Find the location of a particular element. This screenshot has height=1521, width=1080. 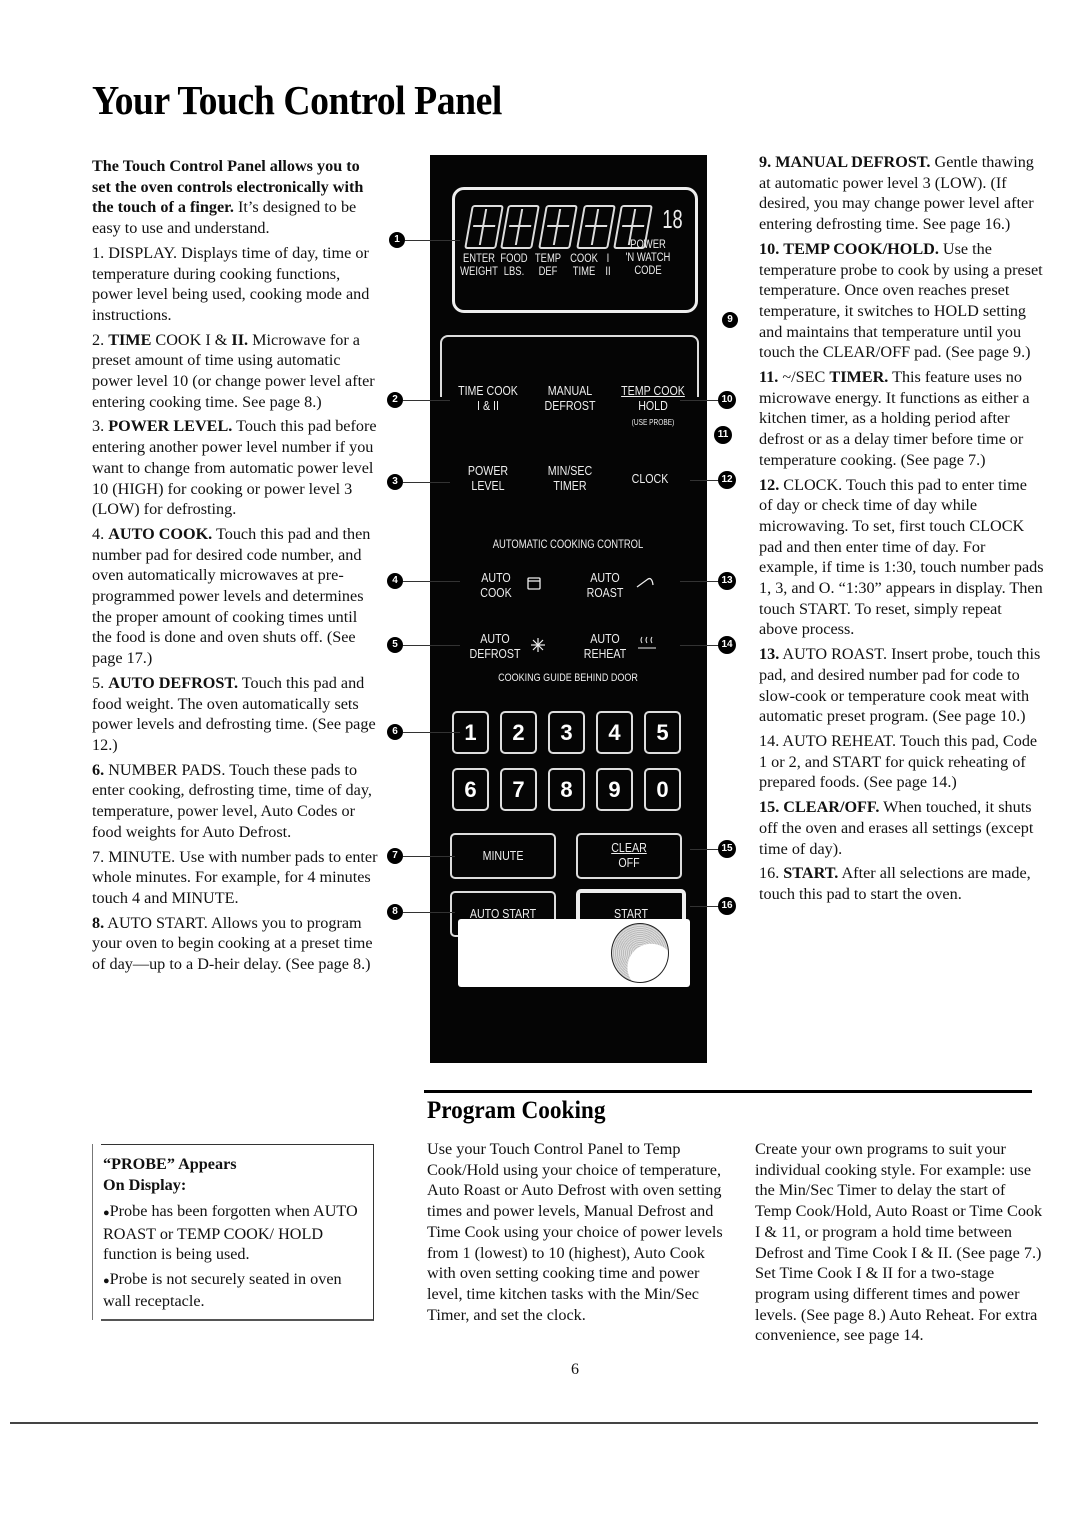

min-sec-timer-pad: MIN/SEC TIMER is located at coordinates (570, 478).